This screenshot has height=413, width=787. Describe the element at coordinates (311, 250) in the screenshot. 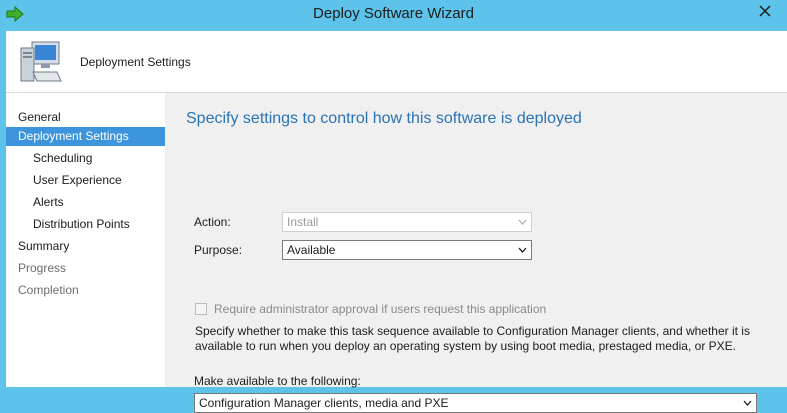

I see `purpose-value: Available` at that location.